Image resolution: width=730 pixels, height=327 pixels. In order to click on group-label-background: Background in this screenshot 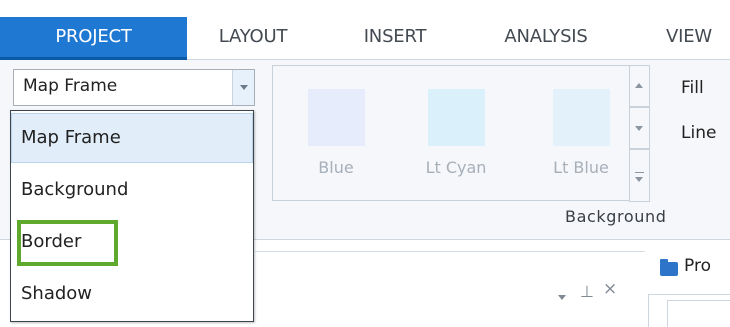, I will do `click(616, 216)`.